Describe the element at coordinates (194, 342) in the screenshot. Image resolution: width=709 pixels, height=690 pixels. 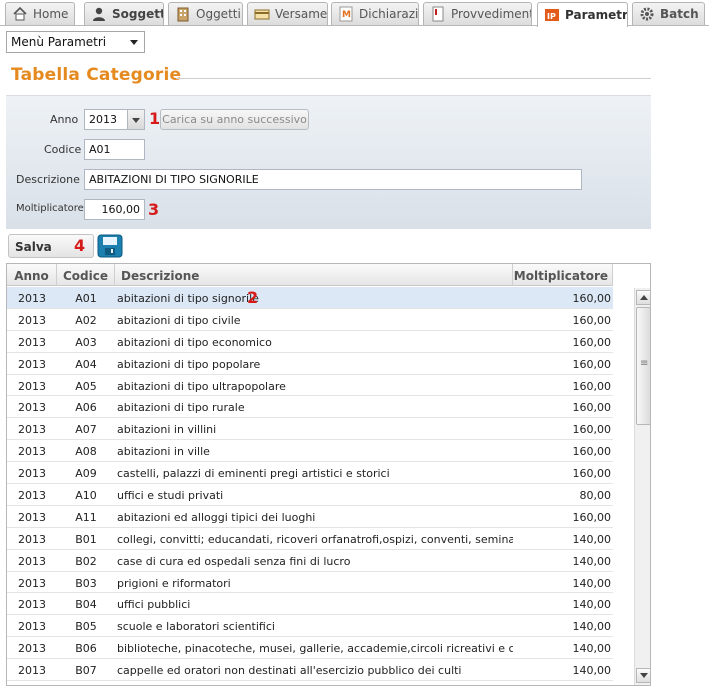
I see `cell-descrizione: abitazioni di tipo economico` at that location.